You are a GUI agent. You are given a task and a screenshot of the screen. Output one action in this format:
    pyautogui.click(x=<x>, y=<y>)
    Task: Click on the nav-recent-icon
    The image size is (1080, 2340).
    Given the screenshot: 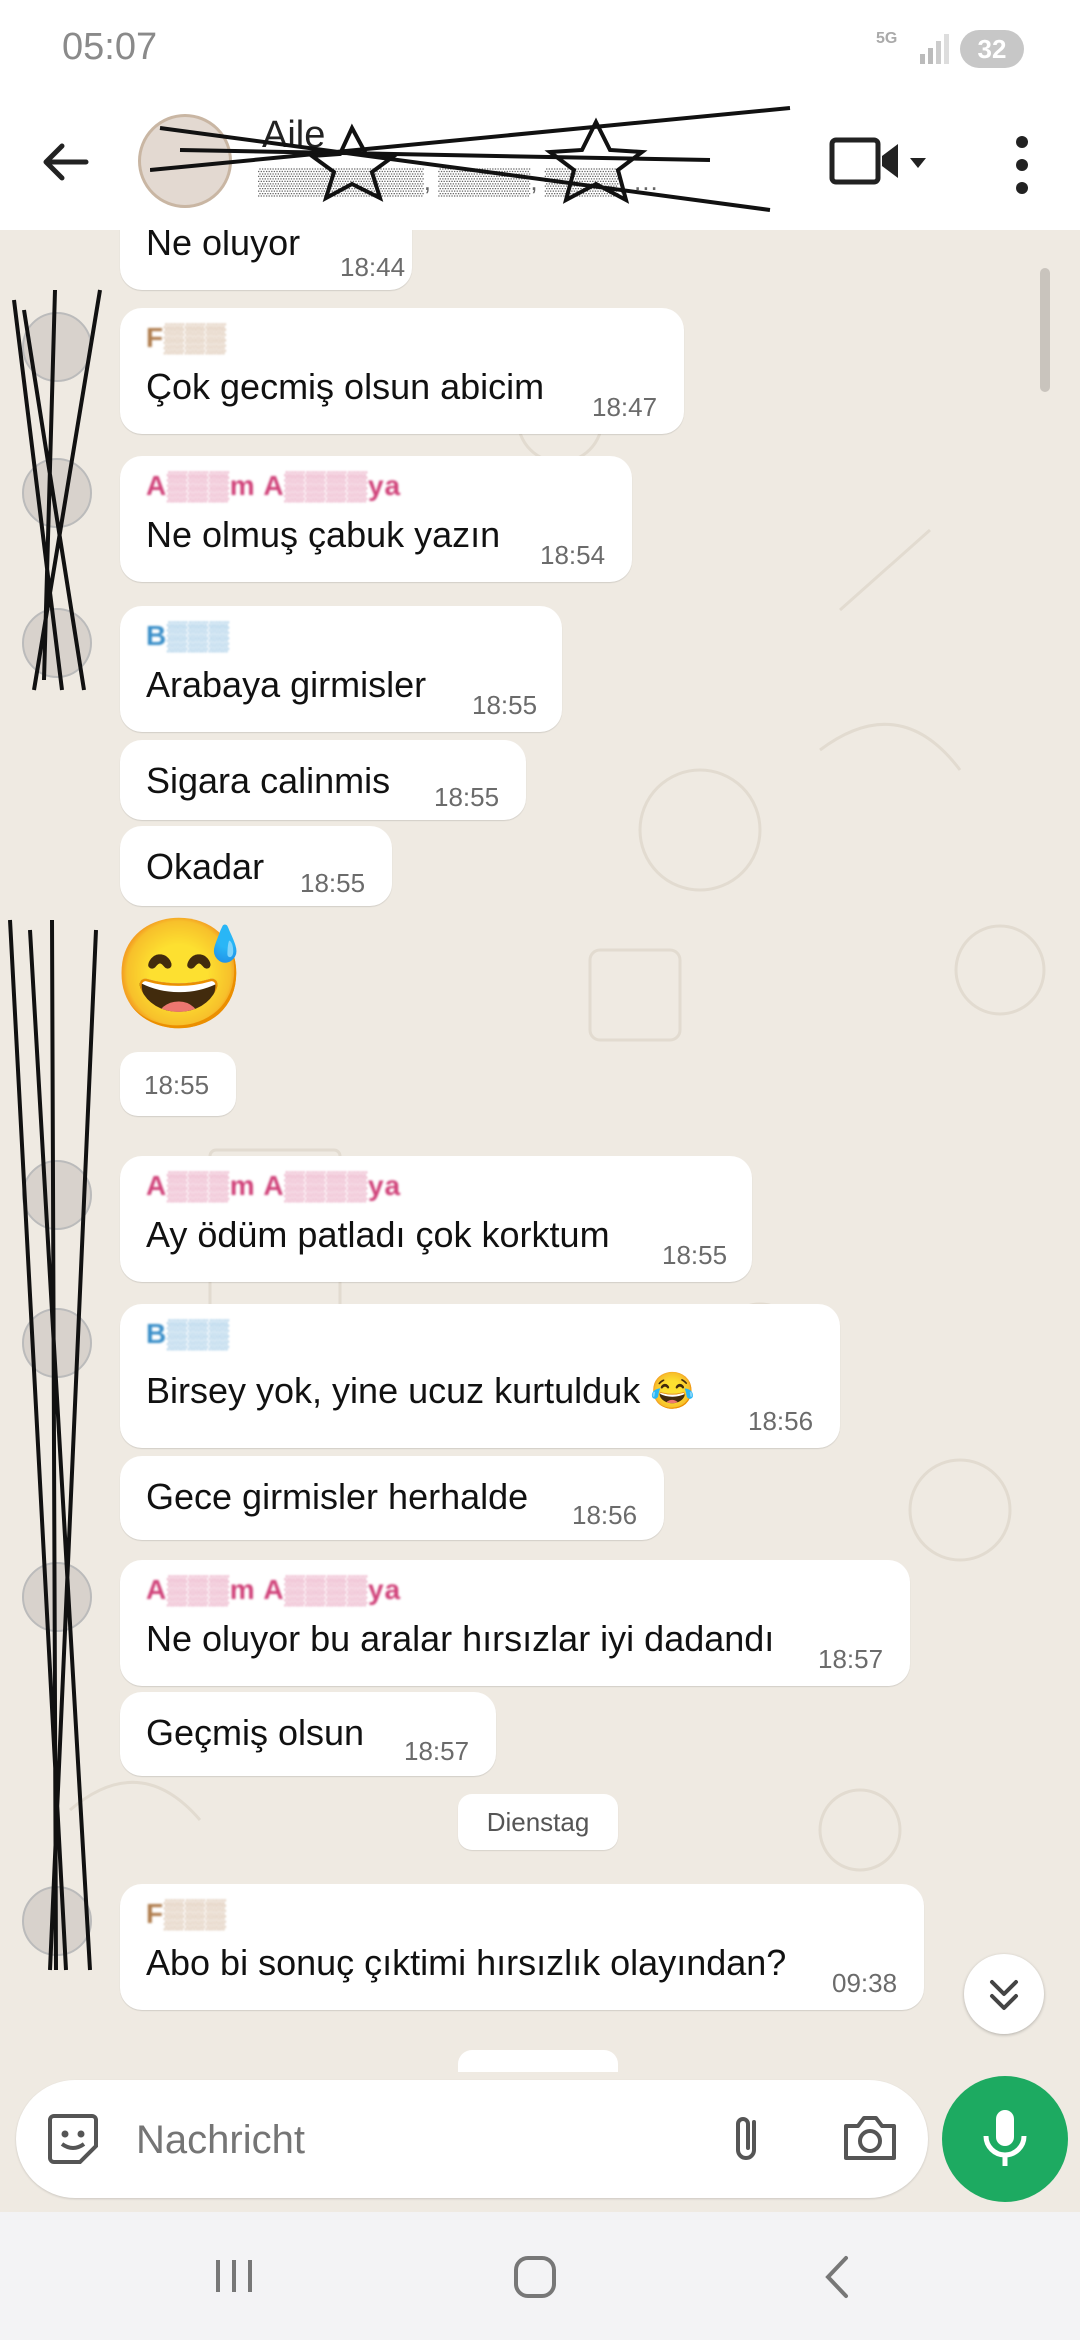 What is the action you would take?
    pyautogui.click(x=234, y=2276)
    